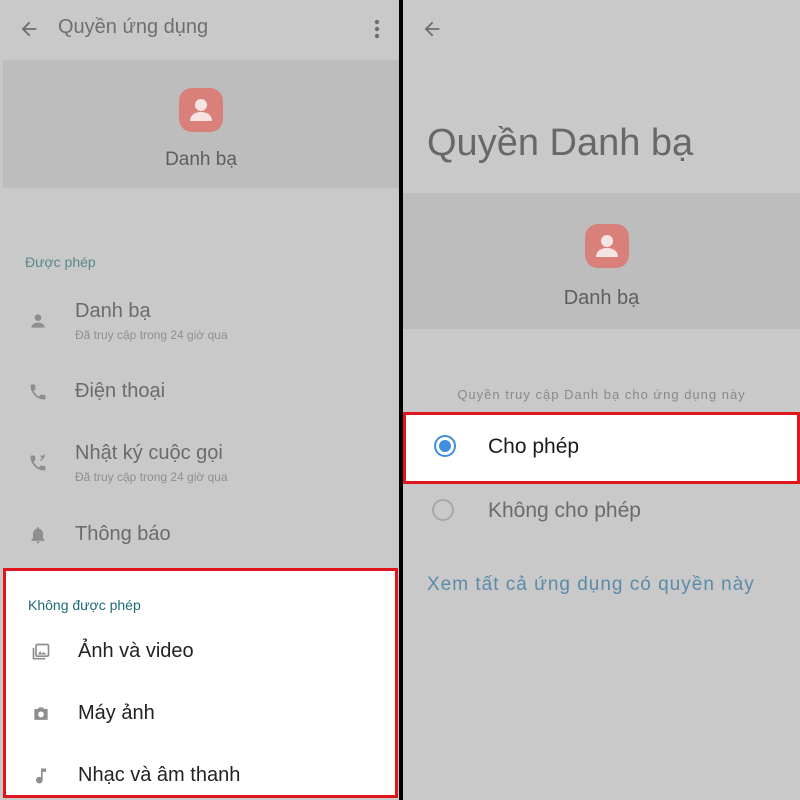 The height and width of the screenshot is (800, 800). Describe the element at coordinates (201, 653) in the screenshot. I see `permission-item-photos-videos: Ảnh và video` at that location.